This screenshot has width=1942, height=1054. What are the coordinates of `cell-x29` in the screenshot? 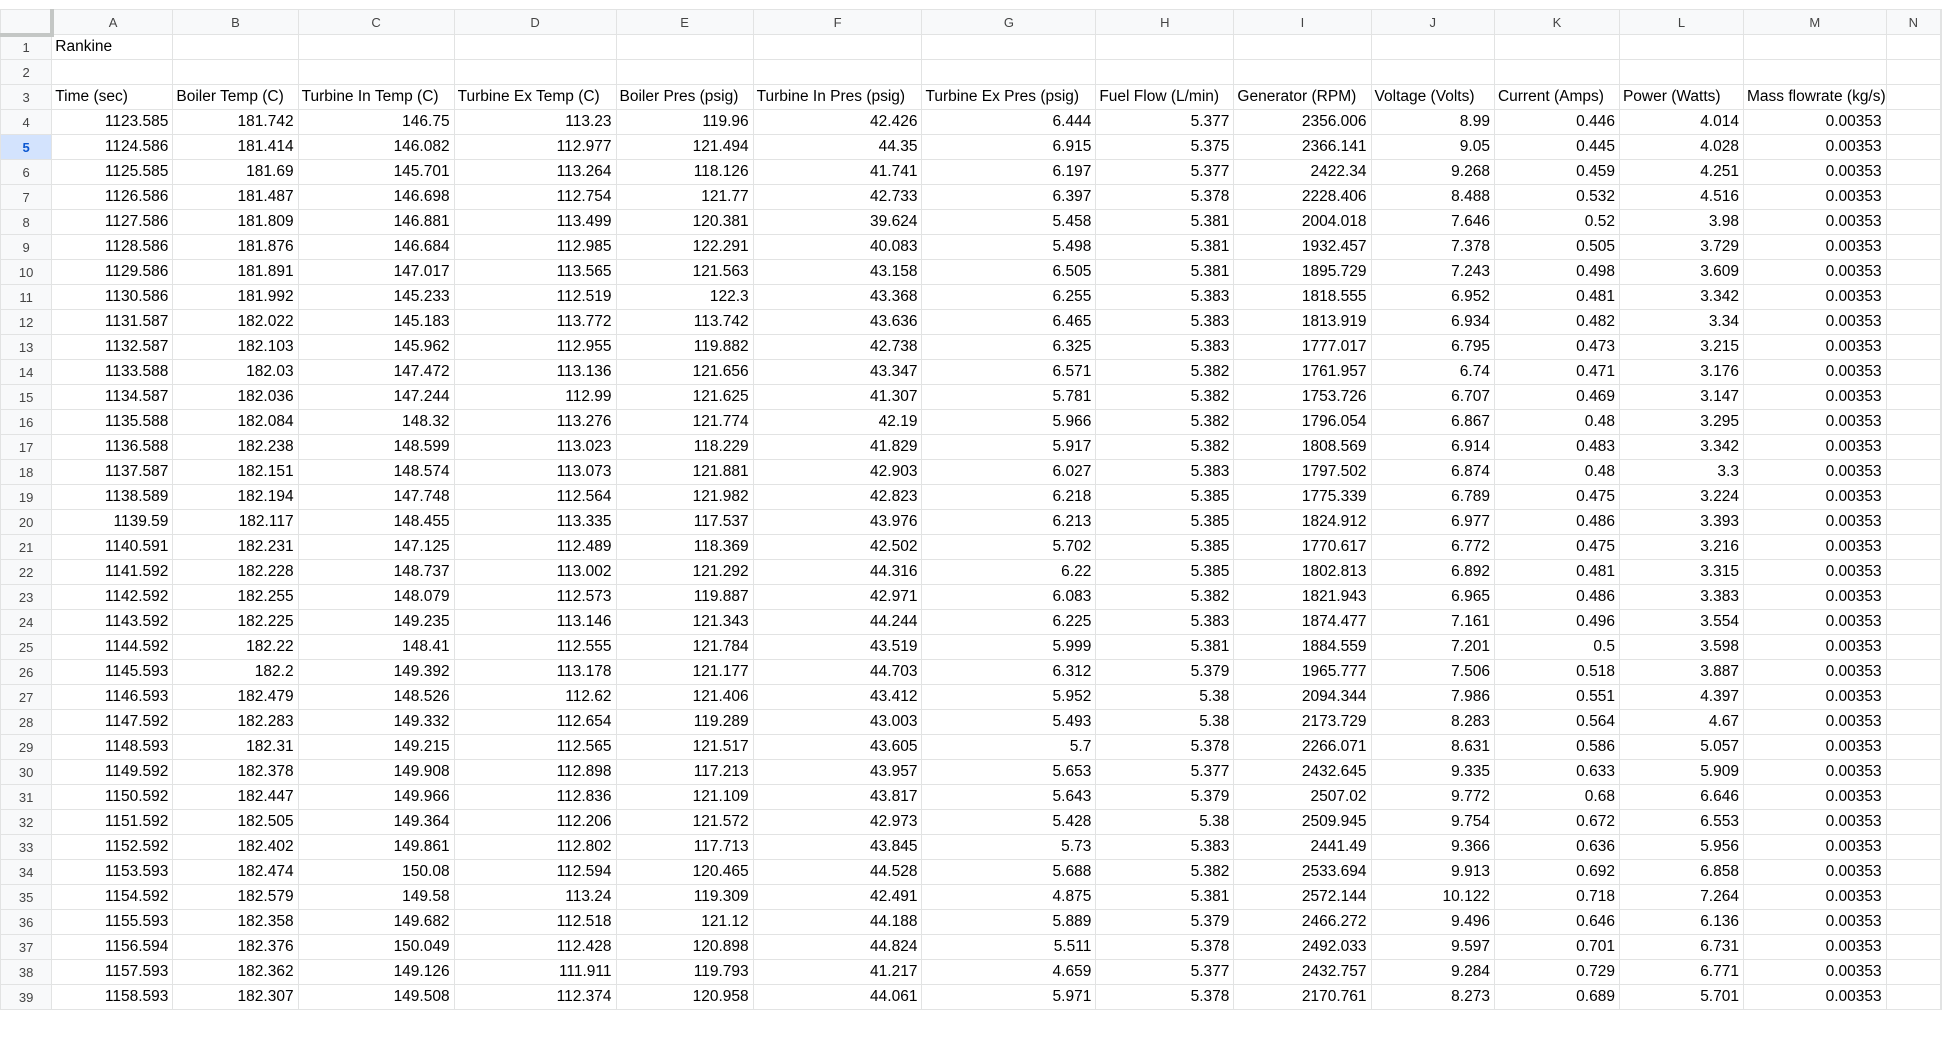 It's located at (1941, 747).